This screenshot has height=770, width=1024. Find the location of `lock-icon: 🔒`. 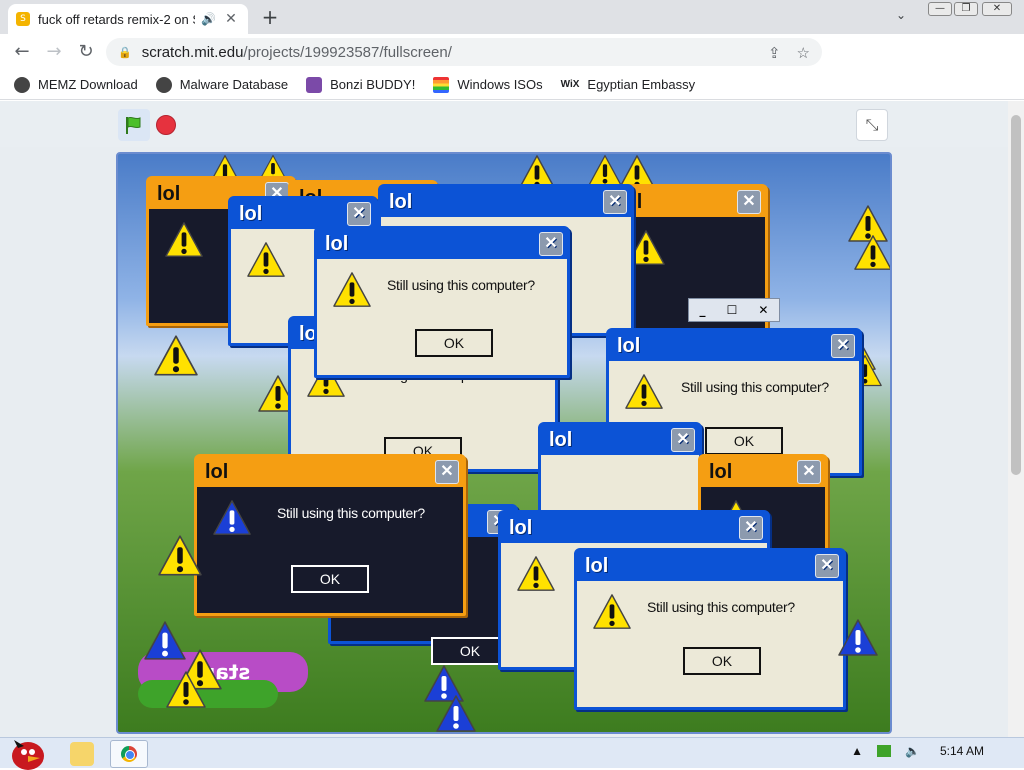

lock-icon: 🔒 is located at coordinates (125, 52).